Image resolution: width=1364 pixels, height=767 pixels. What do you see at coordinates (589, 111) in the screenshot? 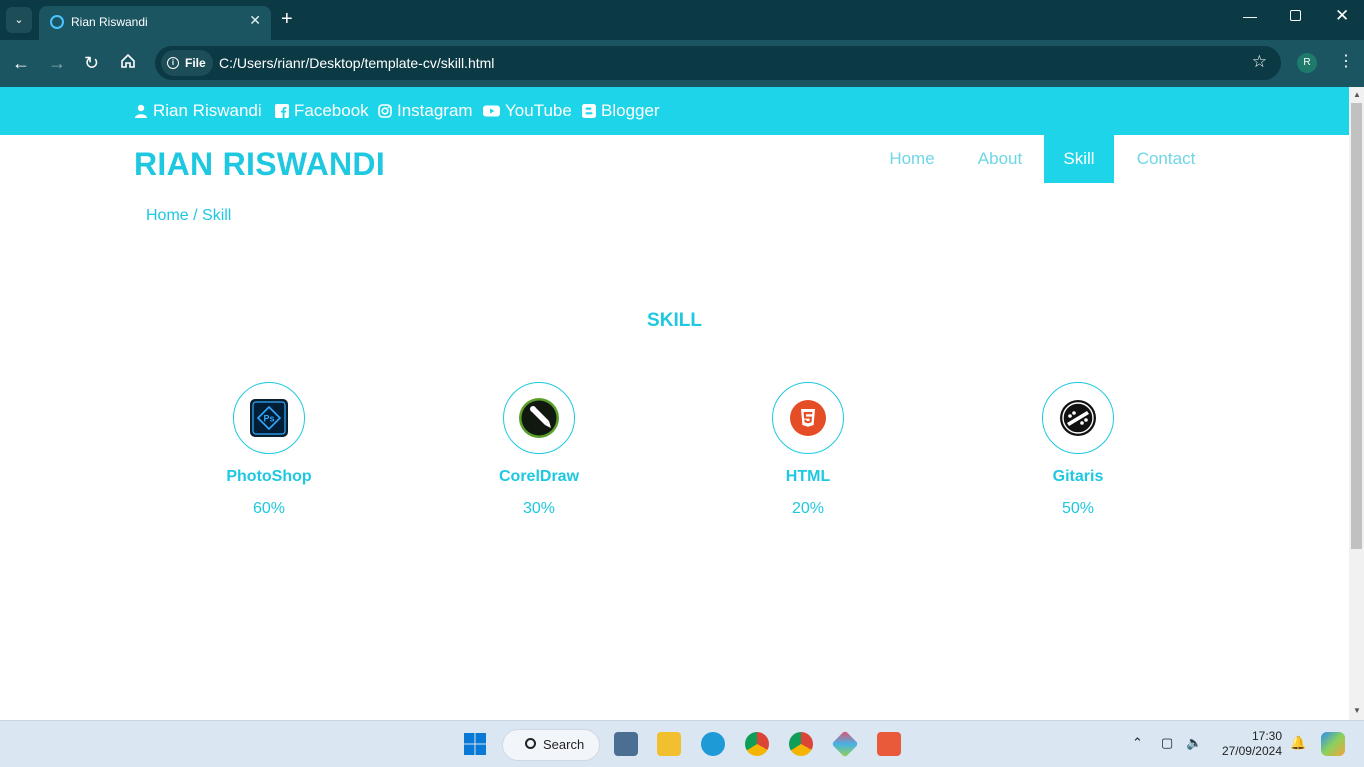
I see `blogger-icon` at bounding box center [589, 111].